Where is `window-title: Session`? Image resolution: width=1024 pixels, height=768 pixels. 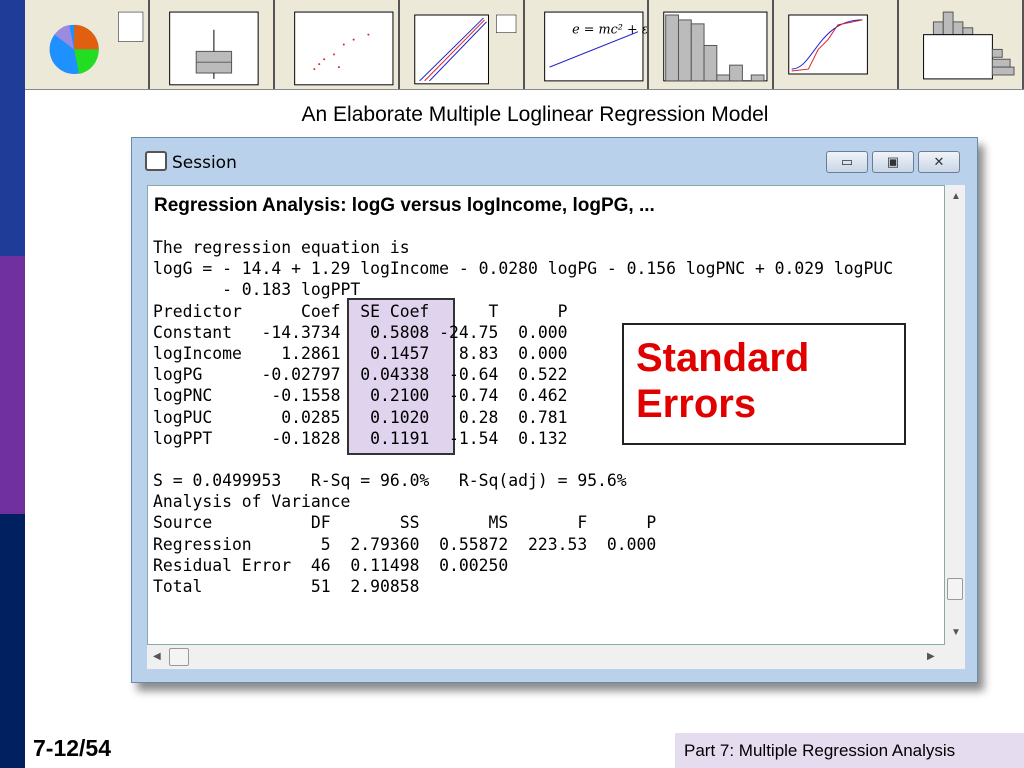
window-title: Session is located at coordinates (204, 163).